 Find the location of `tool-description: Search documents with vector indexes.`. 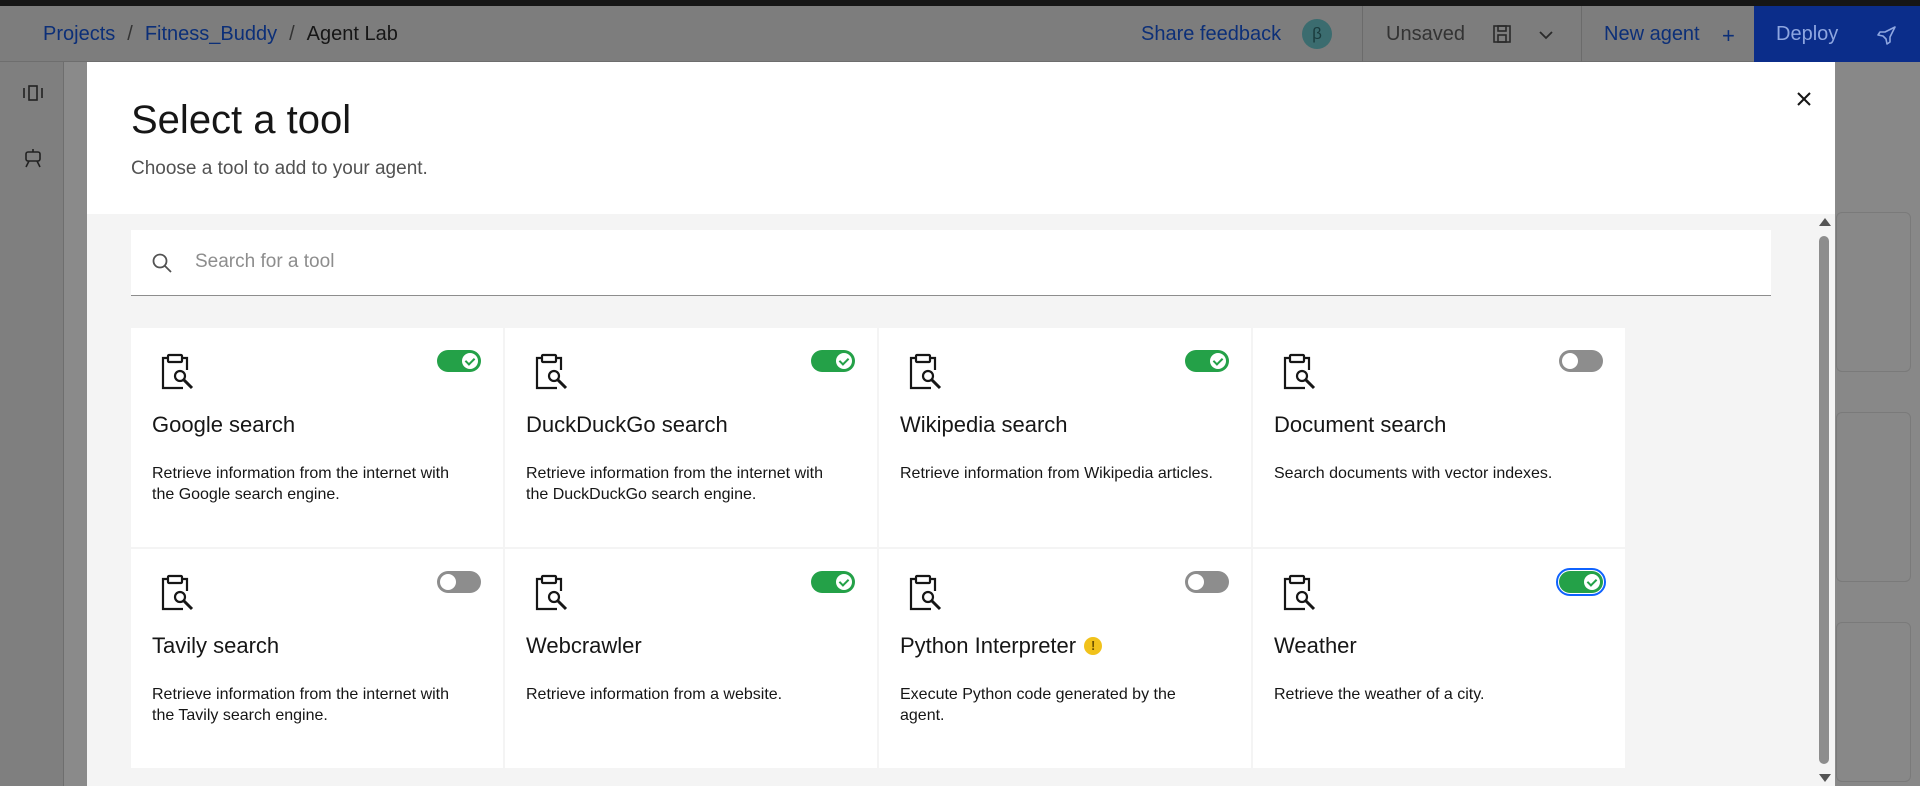

tool-description: Search documents with vector indexes. is located at coordinates (1413, 473).